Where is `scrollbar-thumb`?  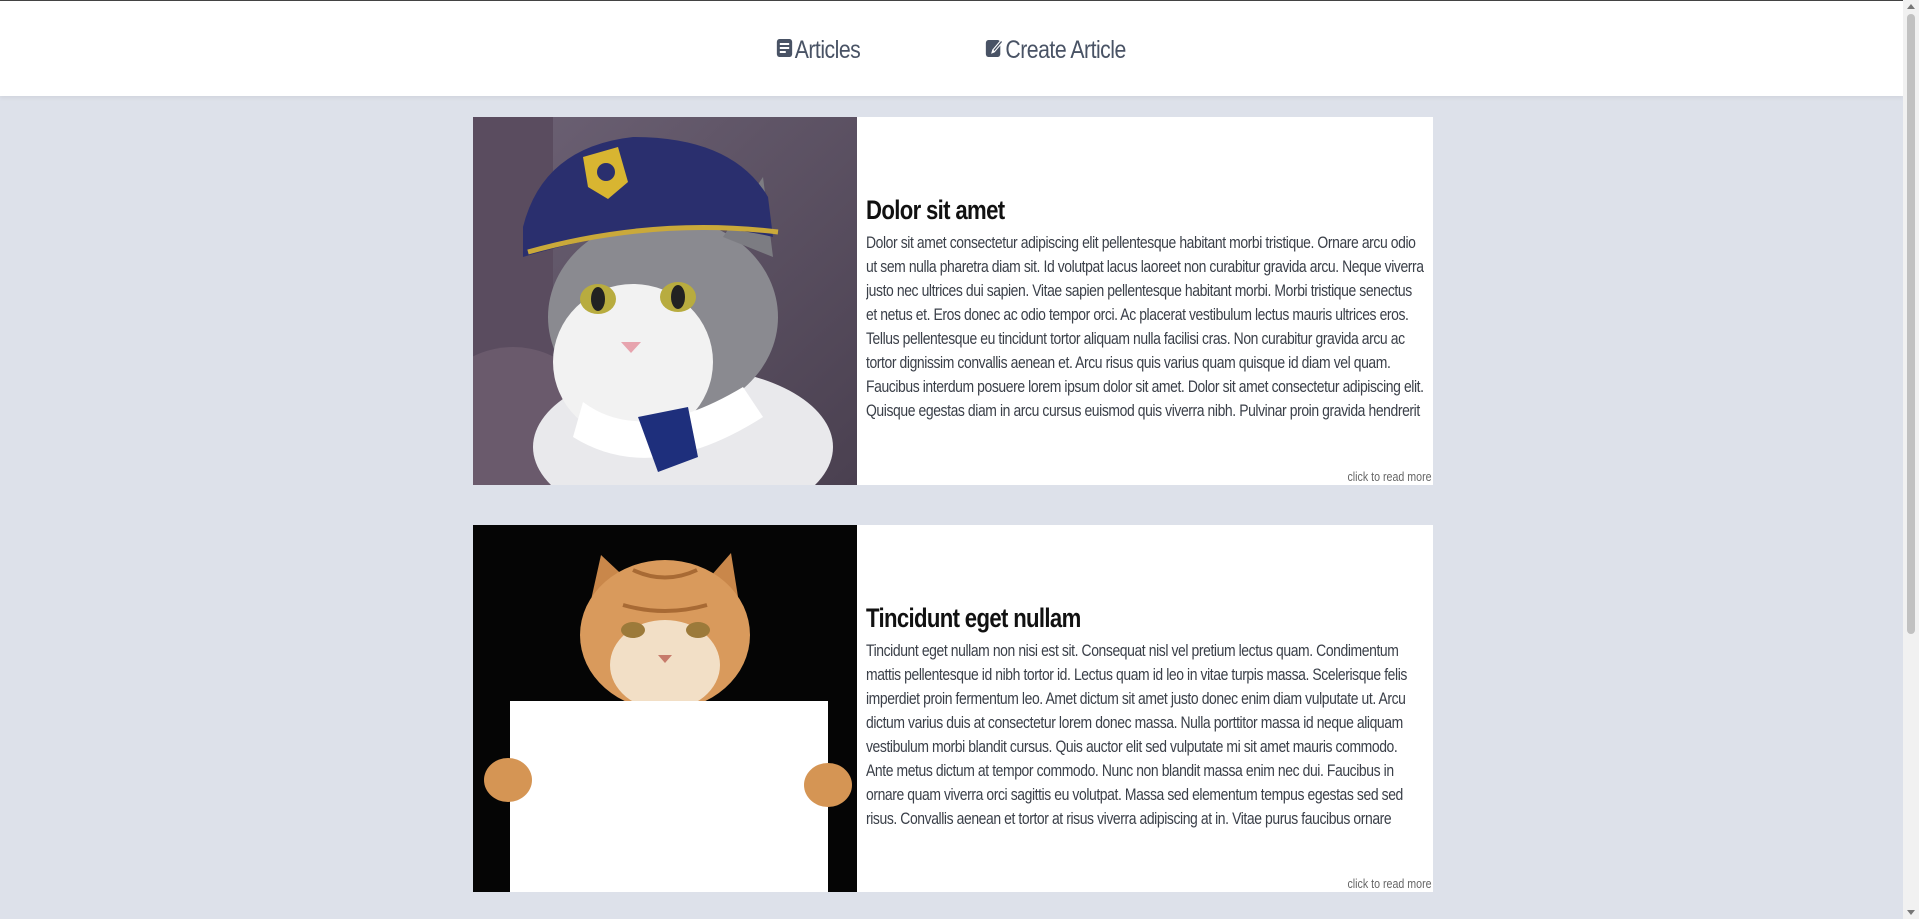
scrollbar-thumb is located at coordinates (1911, 324).